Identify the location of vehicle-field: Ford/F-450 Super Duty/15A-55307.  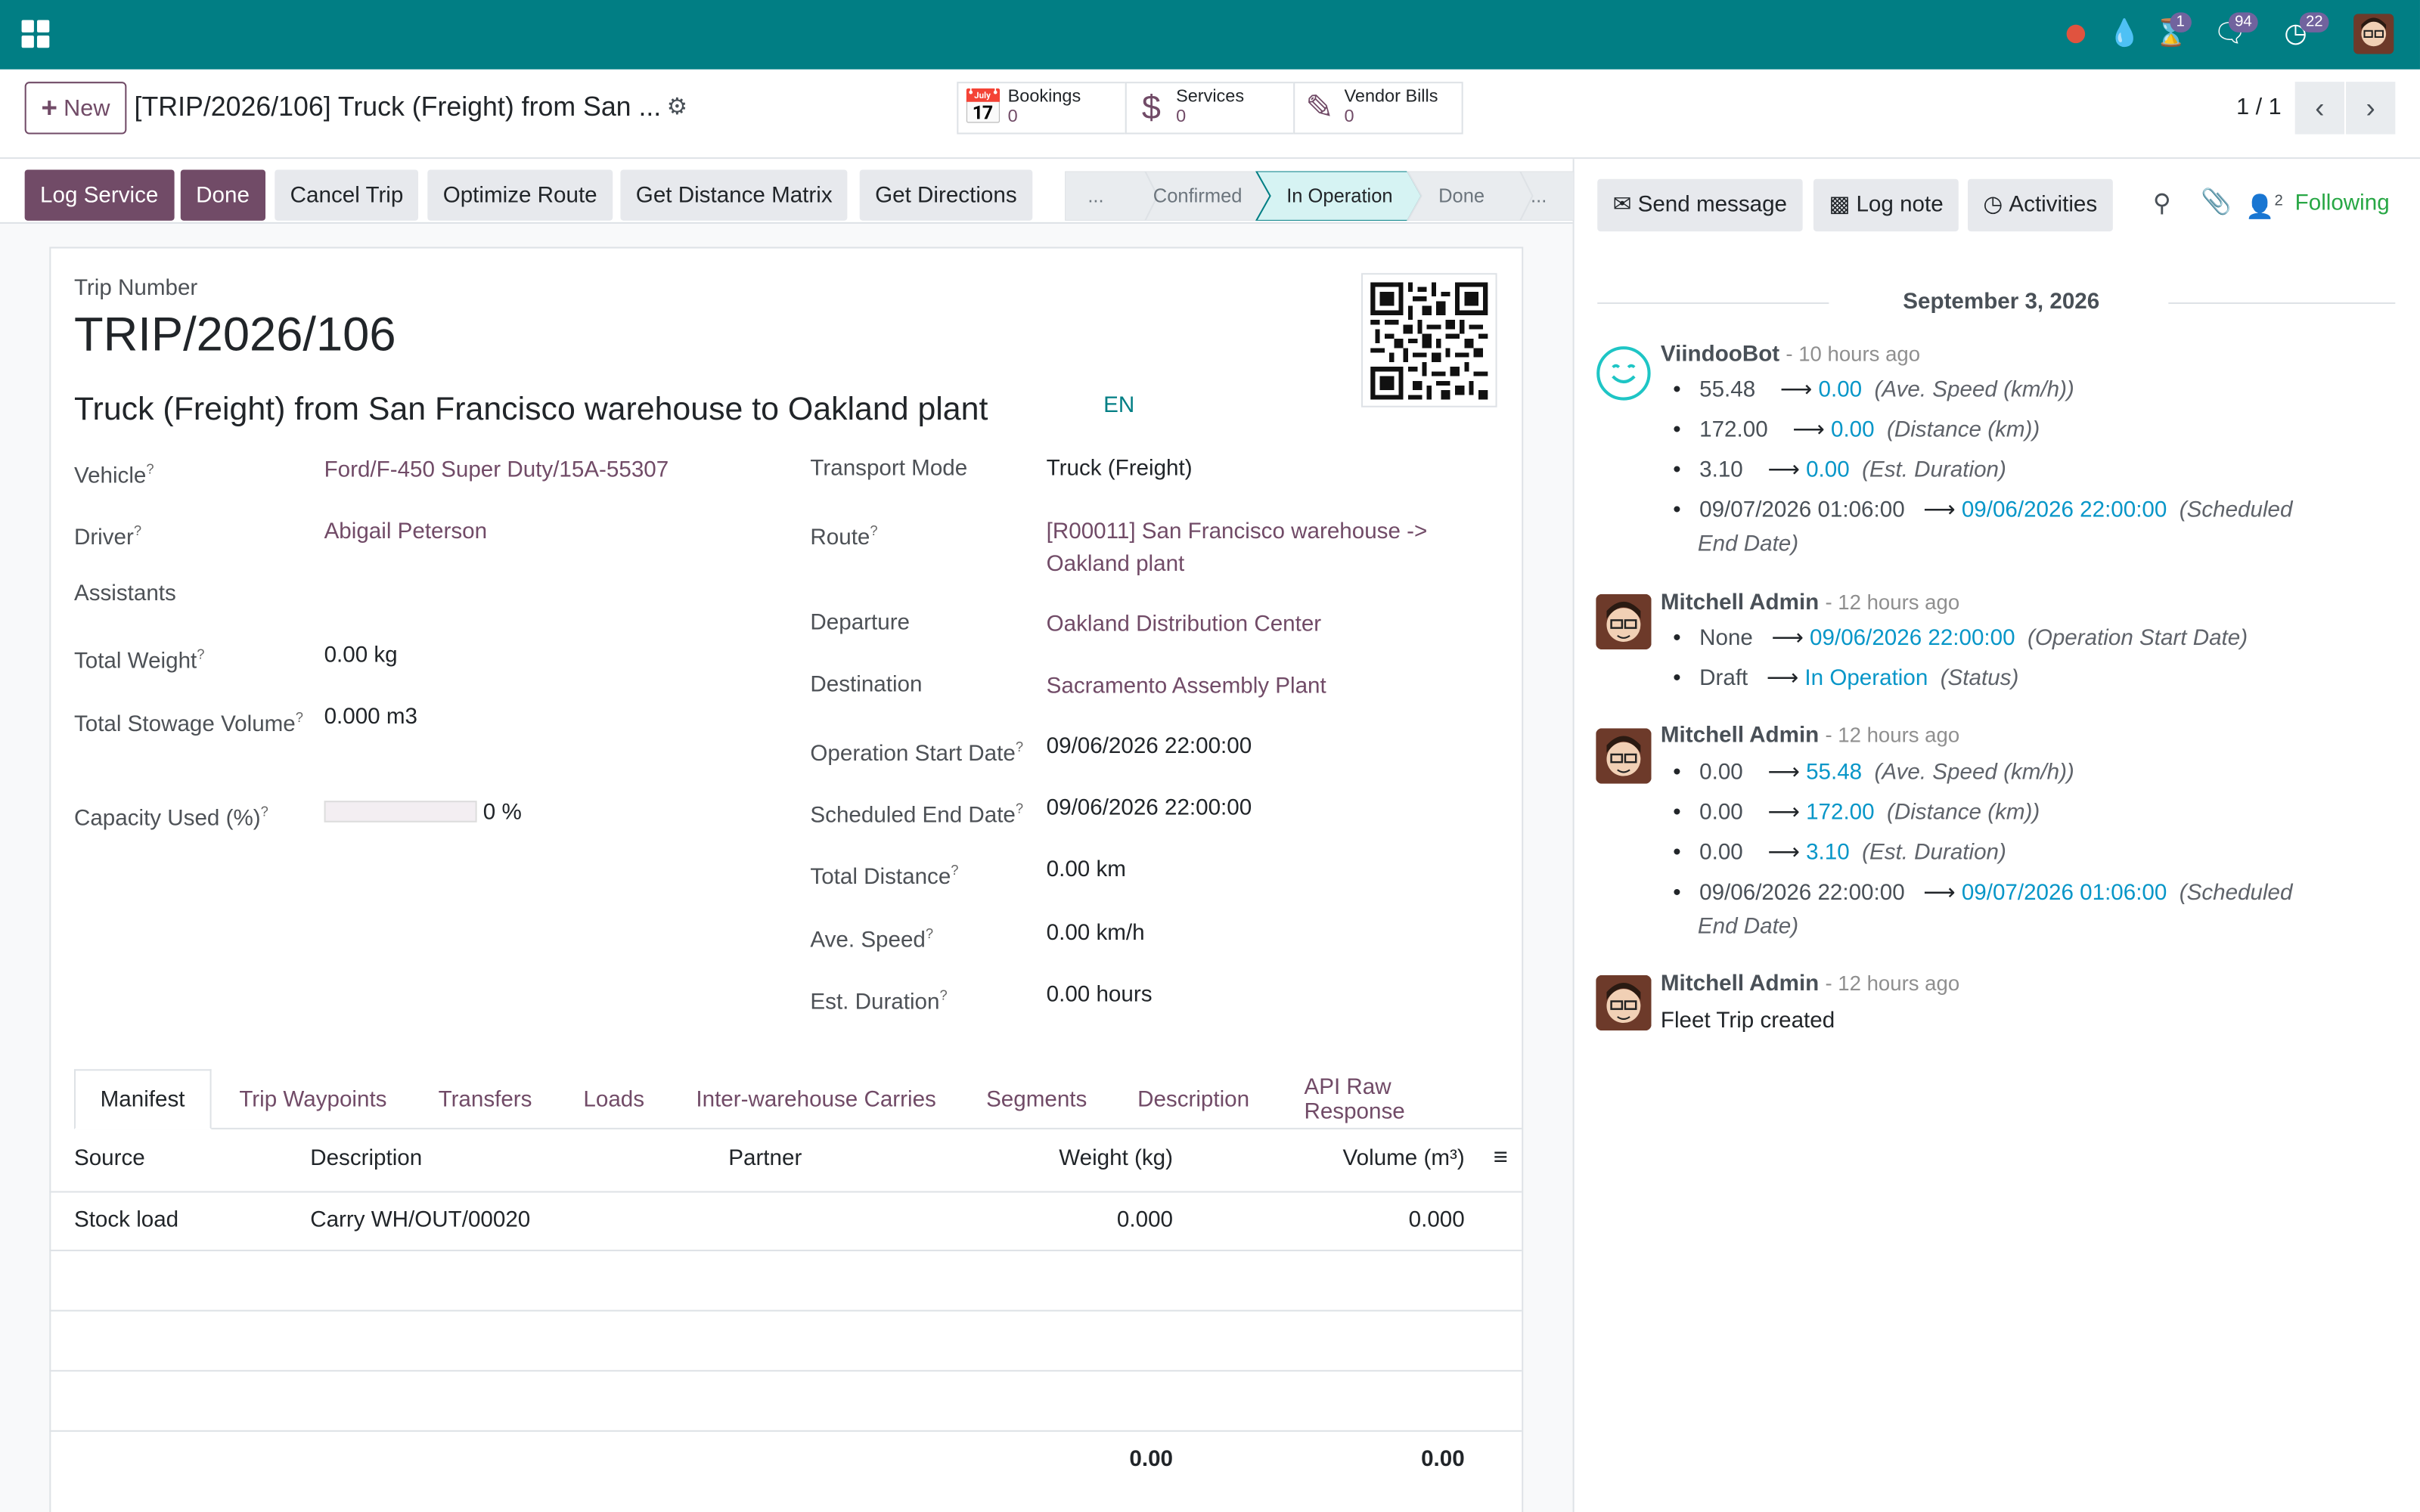
(496, 472).